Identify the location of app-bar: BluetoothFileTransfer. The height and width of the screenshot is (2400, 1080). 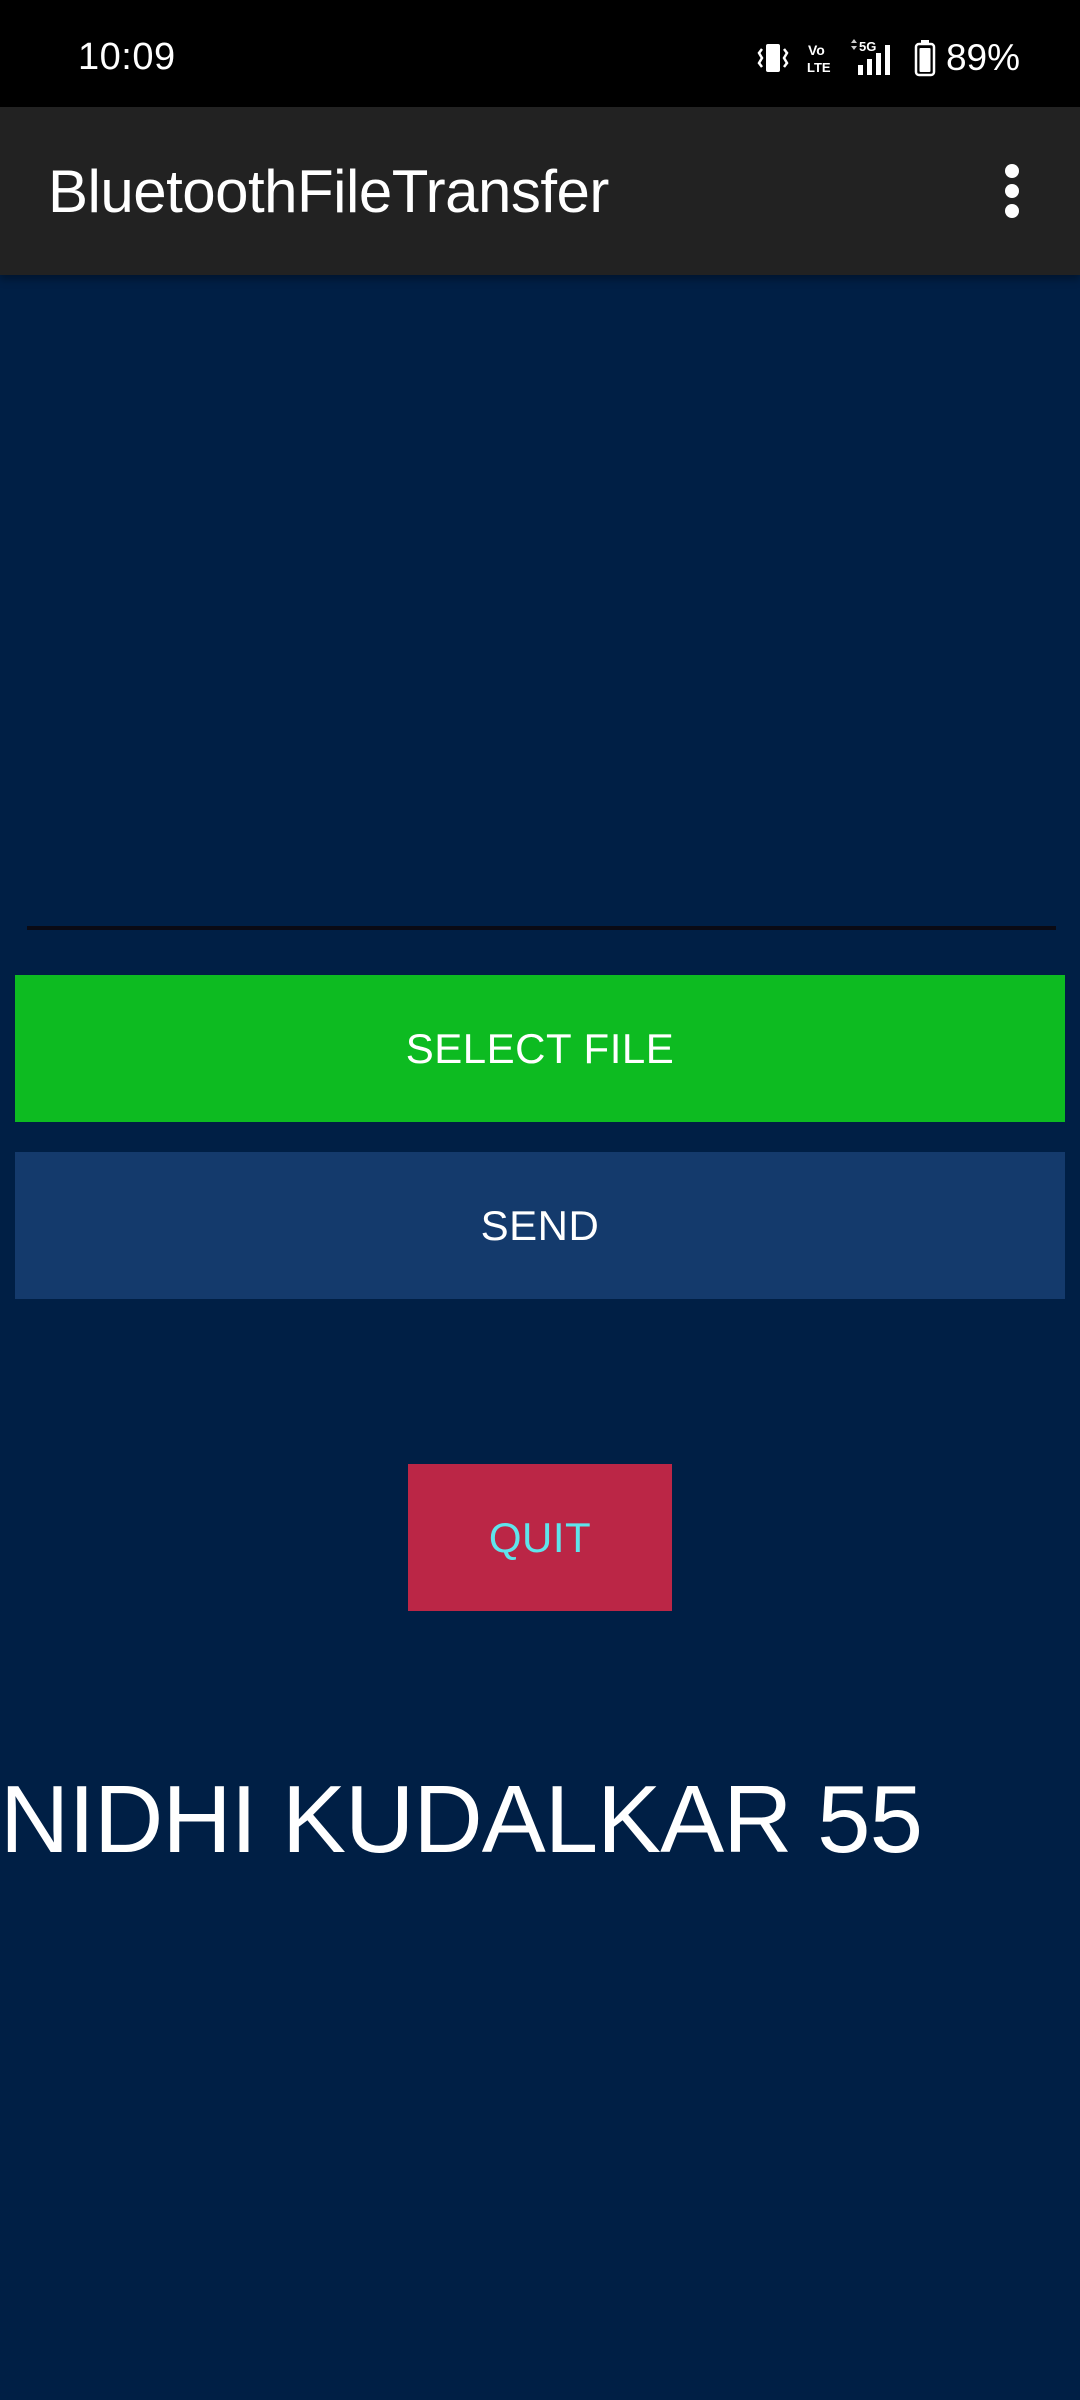
(540, 191).